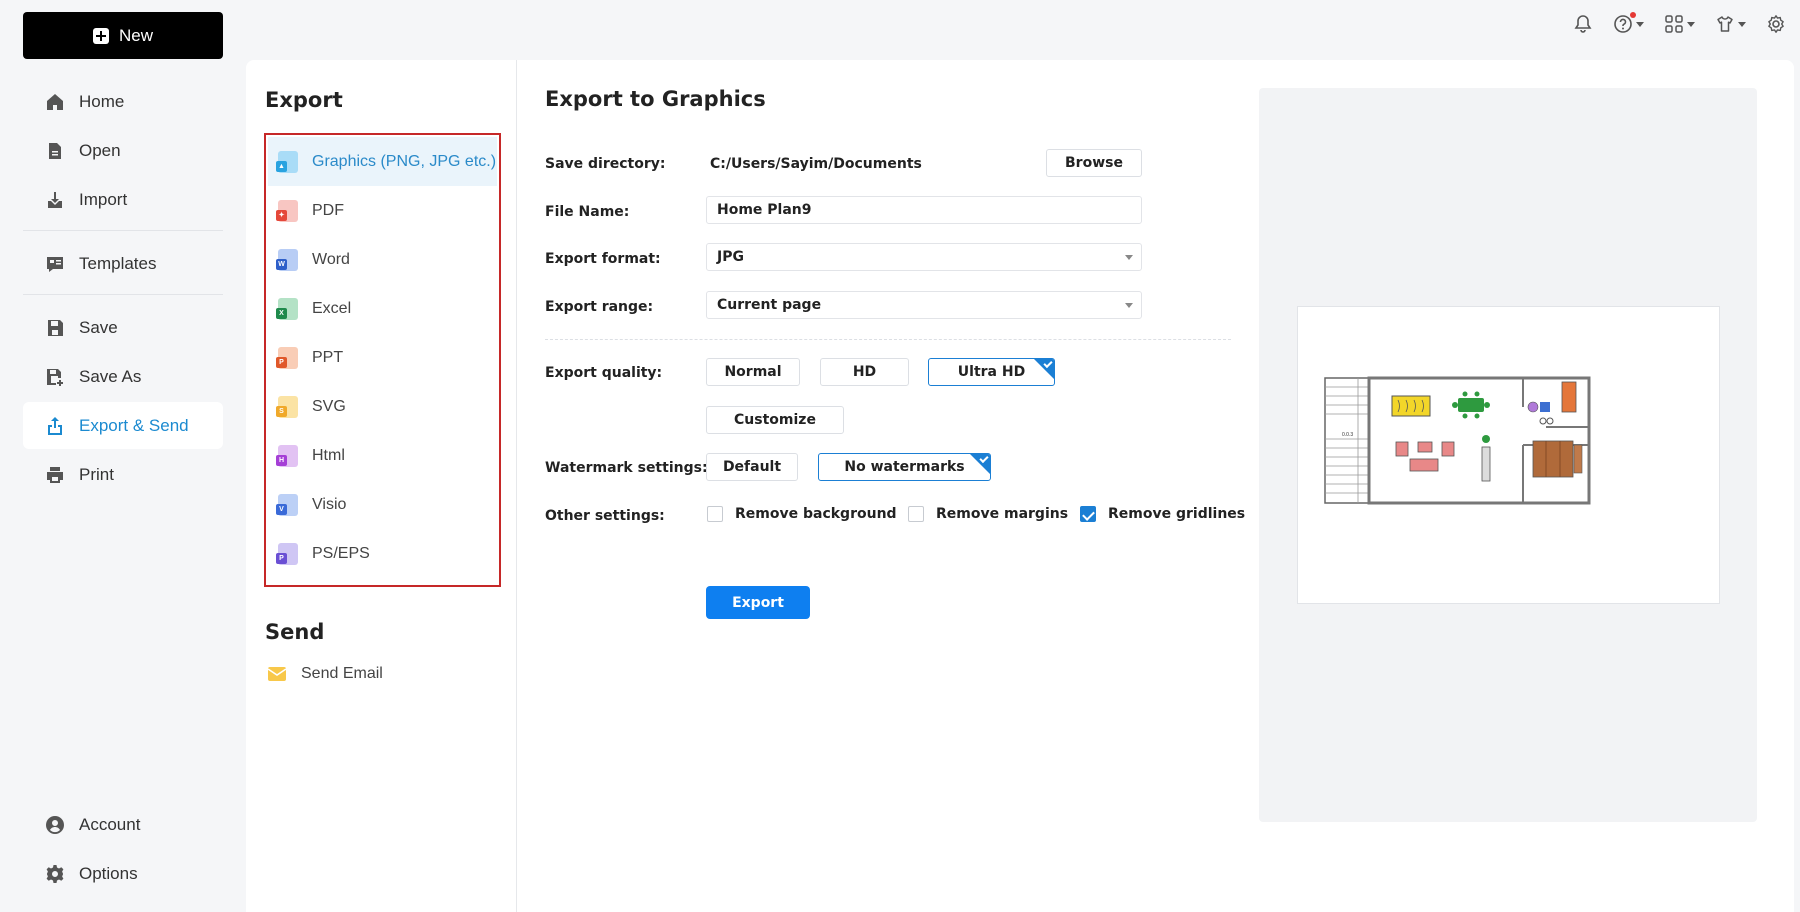  I want to click on sidebar-item-home: Home, so click(123, 101).